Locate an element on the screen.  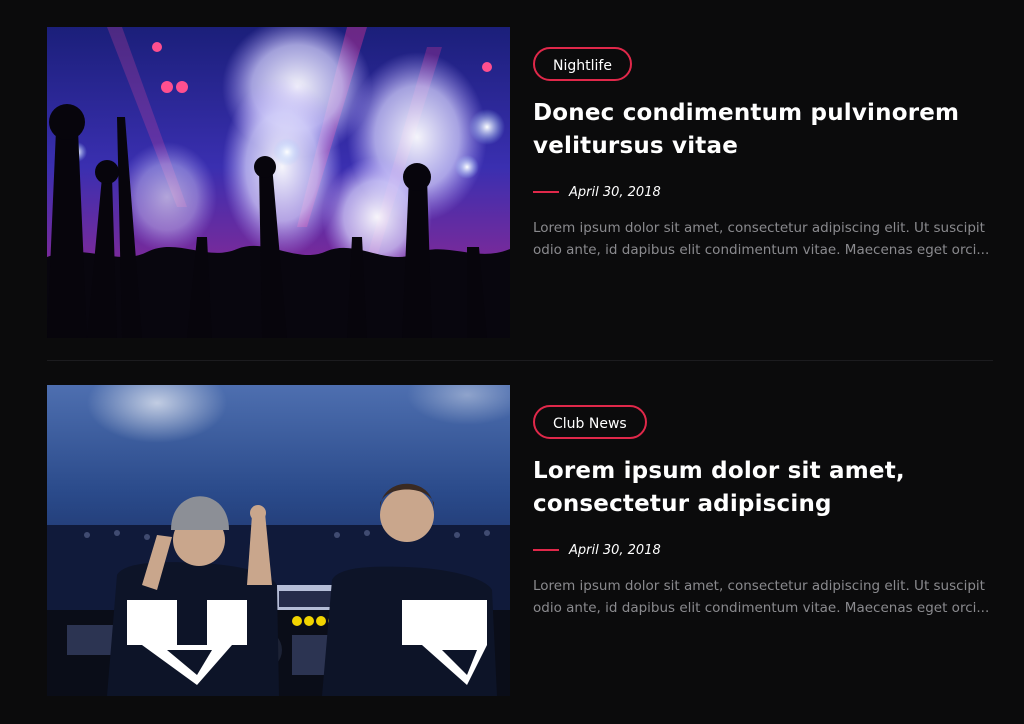
category-tag: Nightlife is located at coordinates (582, 64).